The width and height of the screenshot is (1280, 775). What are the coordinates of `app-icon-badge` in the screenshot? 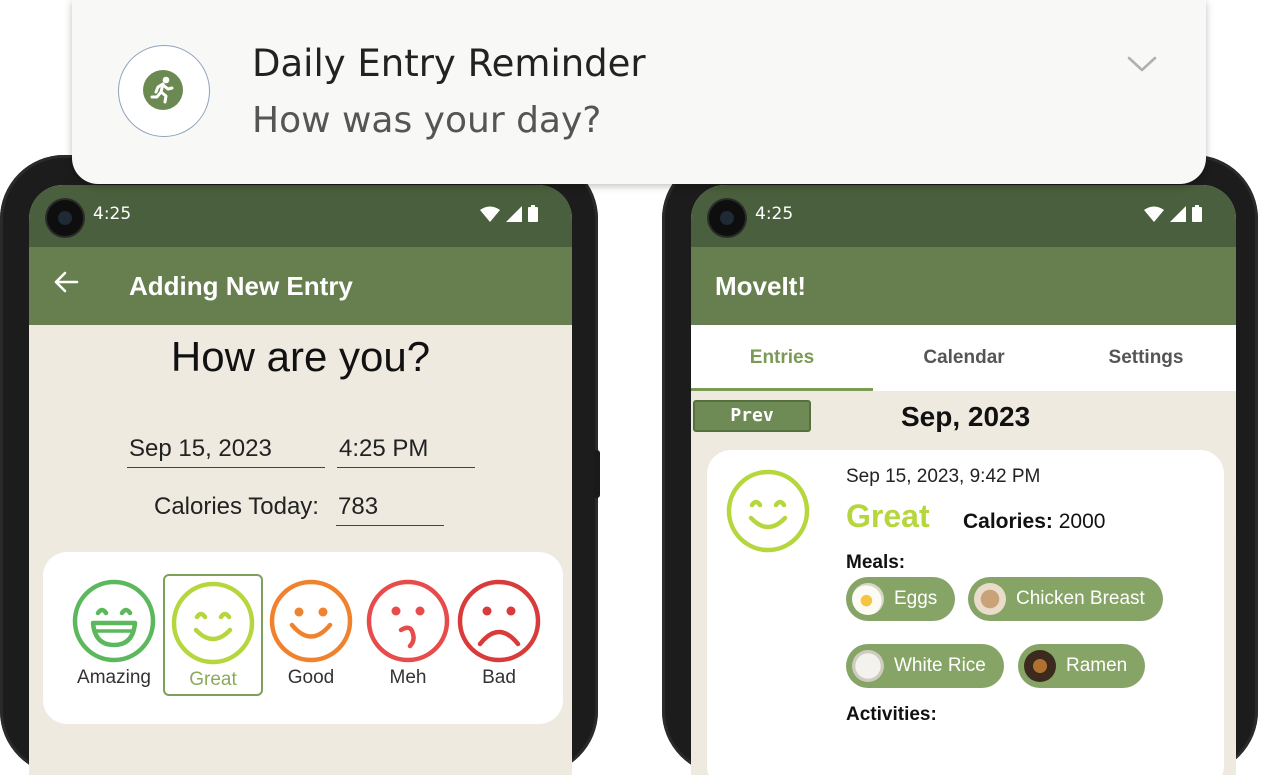 It's located at (163, 90).